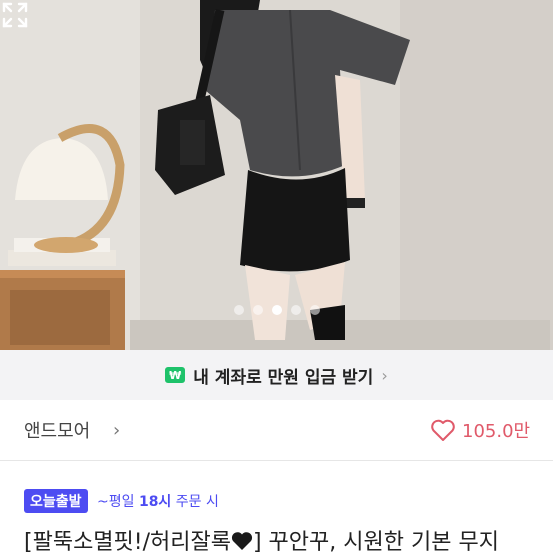 The height and width of the screenshot is (556, 553). Describe the element at coordinates (175, 375) in the screenshot. I see `won-icon: ₩` at that location.